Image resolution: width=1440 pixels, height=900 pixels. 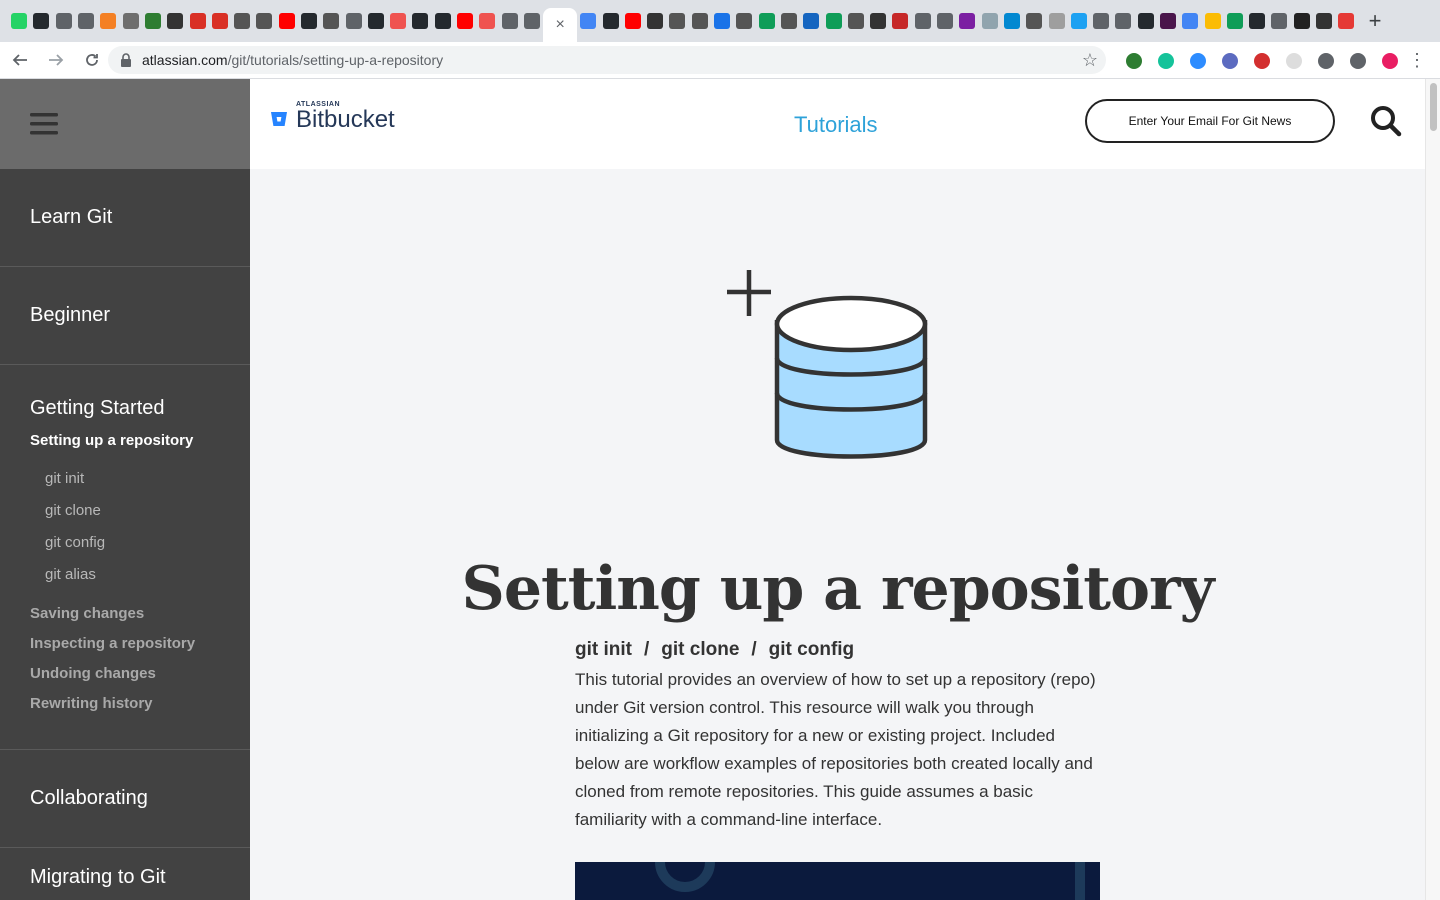 What do you see at coordinates (1432, 489) in the screenshot?
I see `page-scrollbar` at bounding box center [1432, 489].